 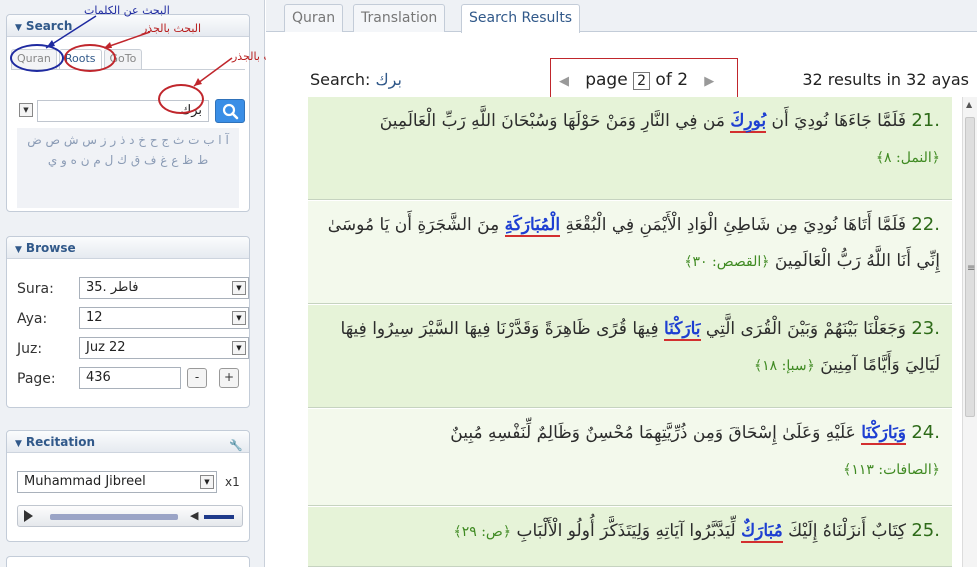 What do you see at coordinates (709, 81) in the screenshot?
I see `next-page-icon: ▶` at bounding box center [709, 81].